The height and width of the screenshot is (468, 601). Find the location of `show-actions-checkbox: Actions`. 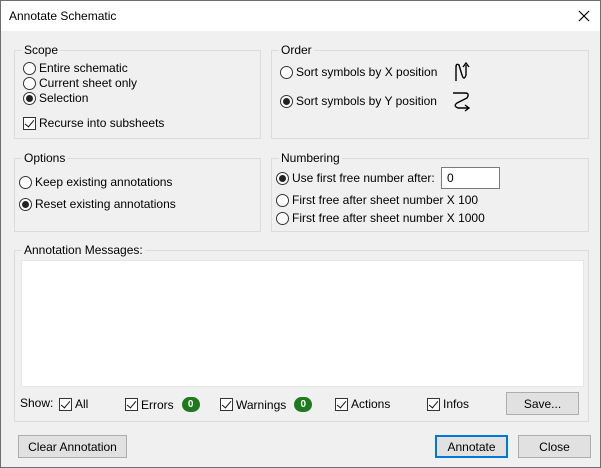

show-actions-checkbox: Actions is located at coordinates (362, 404).